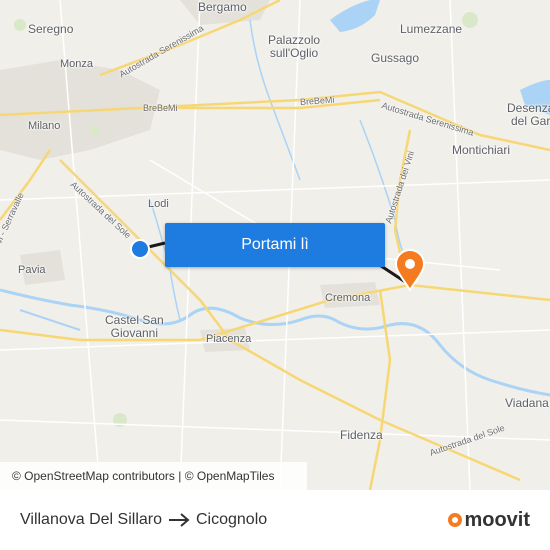 The image size is (550, 550). What do you see at coordinates (497, 519) in the screenshot?
I see `brand-name: moovit` at bounding box center [497, 519].